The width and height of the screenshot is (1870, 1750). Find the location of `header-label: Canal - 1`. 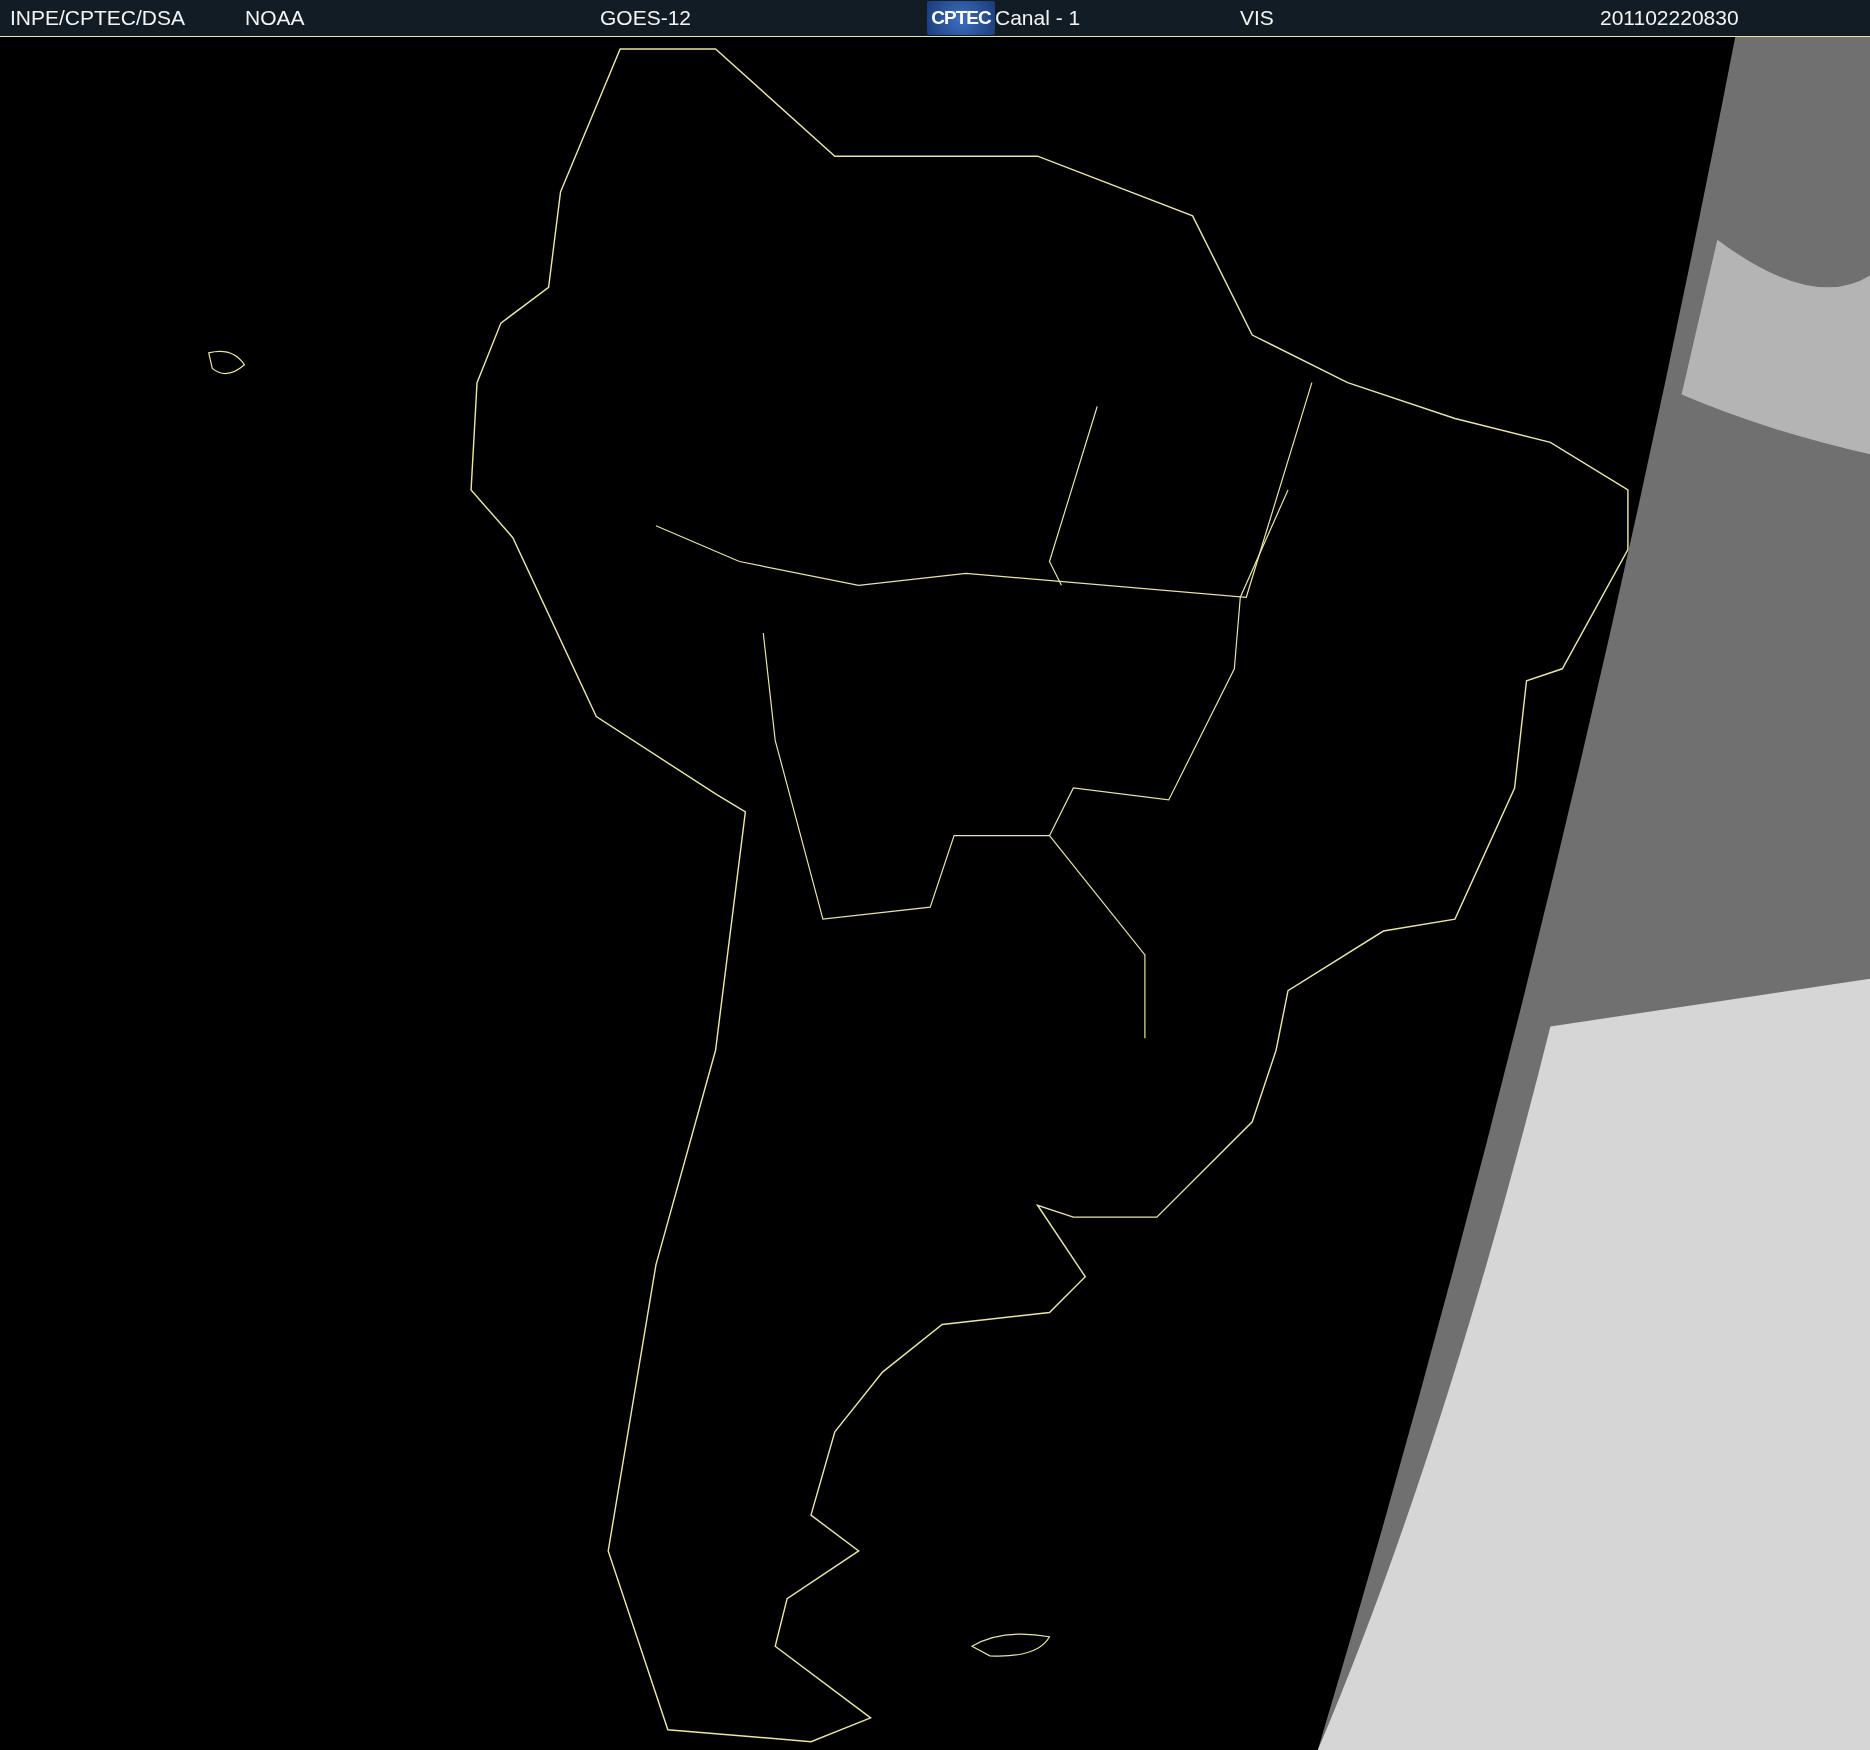

header-label: Canal - 1 is located at coordinates (1038, 18).